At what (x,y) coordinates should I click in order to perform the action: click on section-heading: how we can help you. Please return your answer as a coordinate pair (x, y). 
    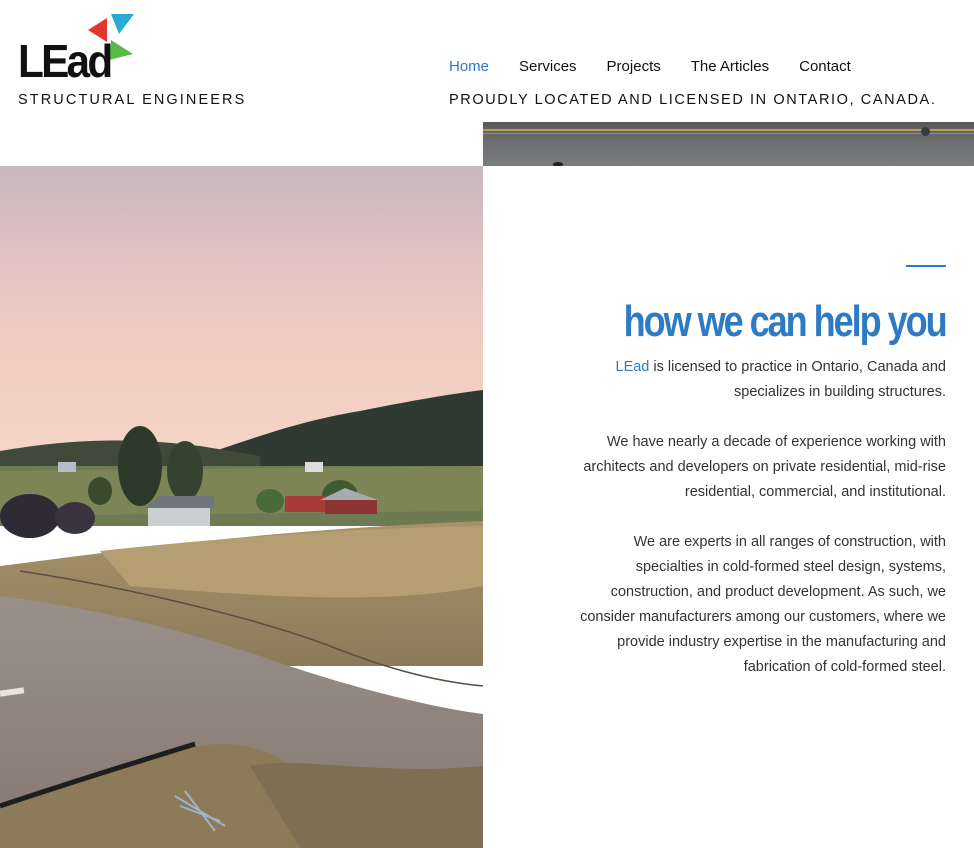
    Looking at the image, I should click on (786, 321).